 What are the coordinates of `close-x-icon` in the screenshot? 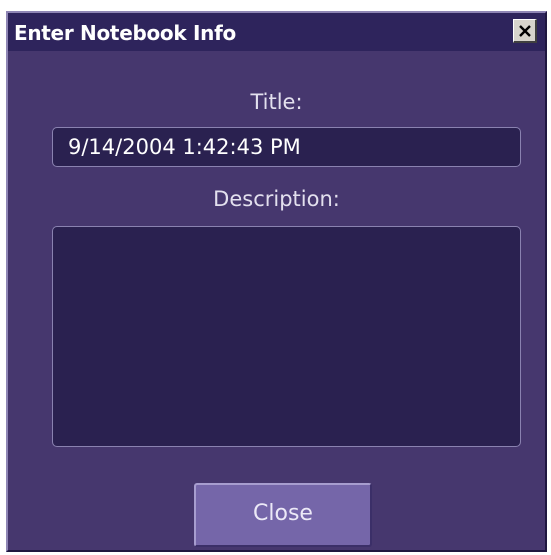 It's located at (525, 31).